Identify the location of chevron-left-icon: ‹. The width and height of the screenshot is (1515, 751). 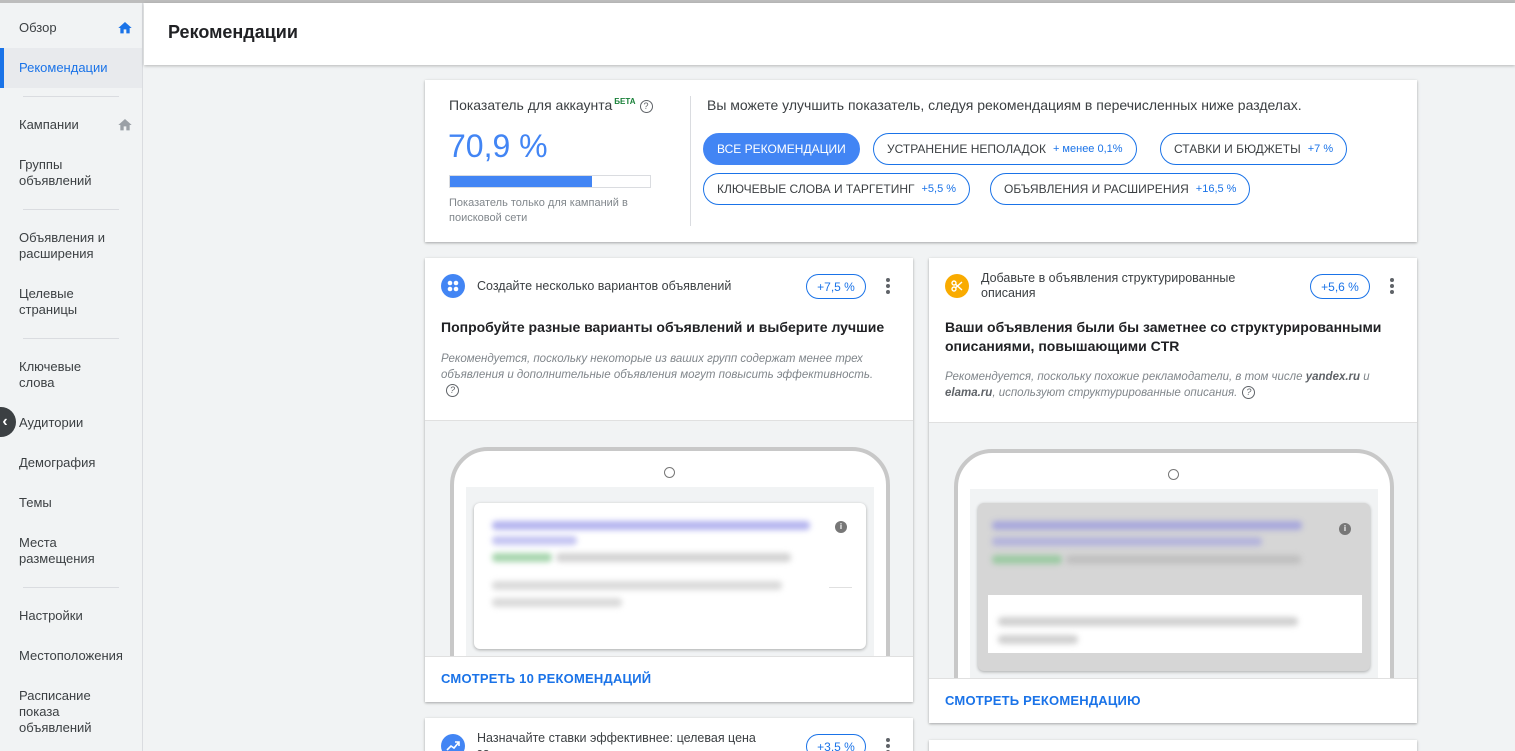
(5, 421).